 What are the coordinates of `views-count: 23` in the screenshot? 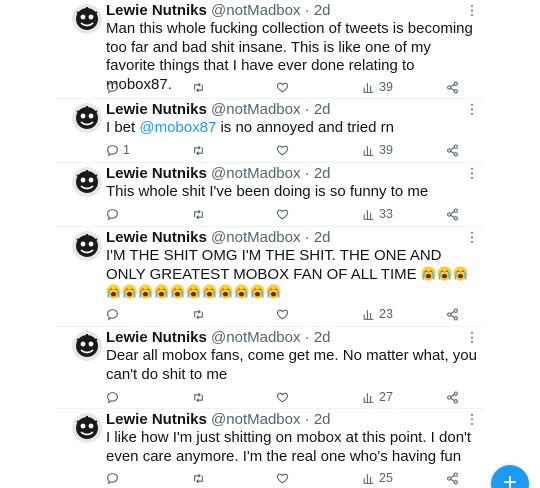 It's located at (386, 314).